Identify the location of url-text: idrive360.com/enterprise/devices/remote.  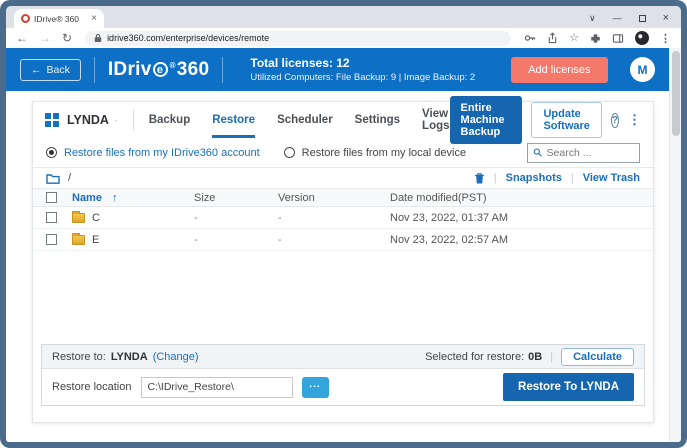
(188, 38).